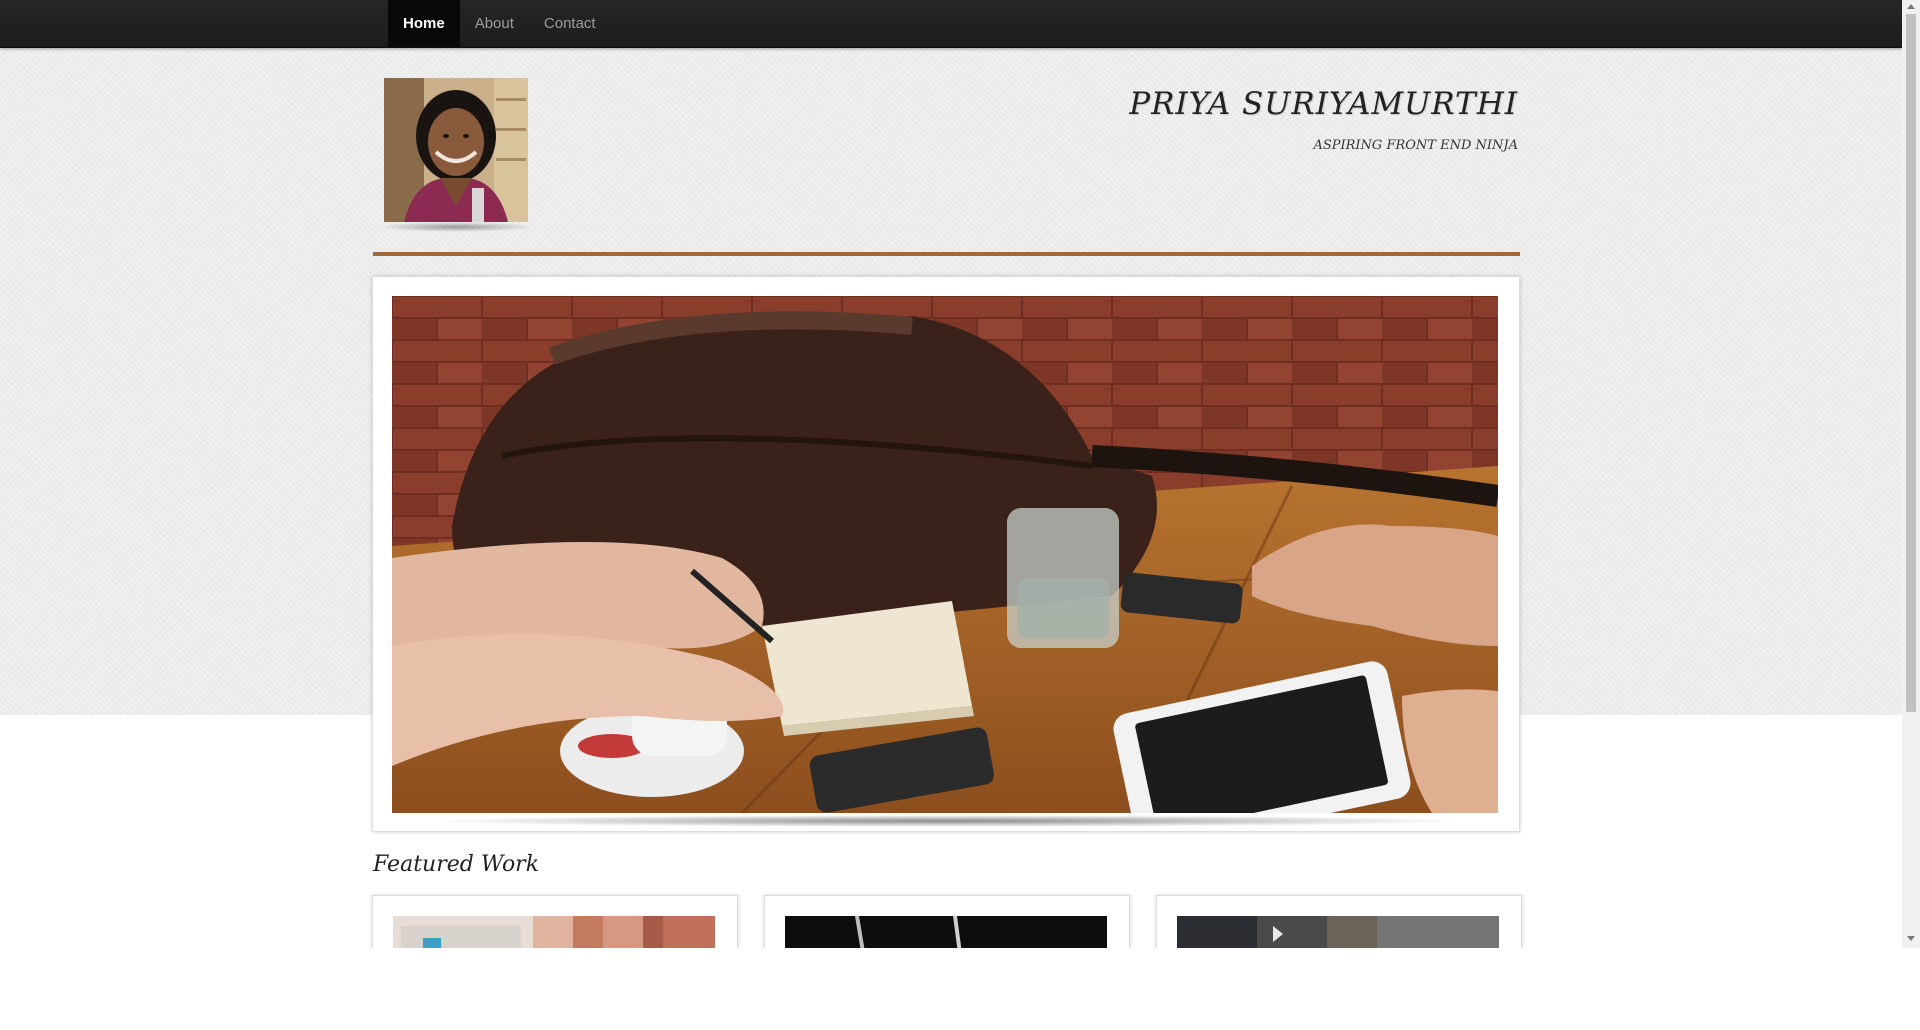 Image resolution: width=1920 pixels, height=1030 pixels. Describe the element at coordinates (951, 24) in the screenshot. I see `top-navbar: Home About Contact` at that location.